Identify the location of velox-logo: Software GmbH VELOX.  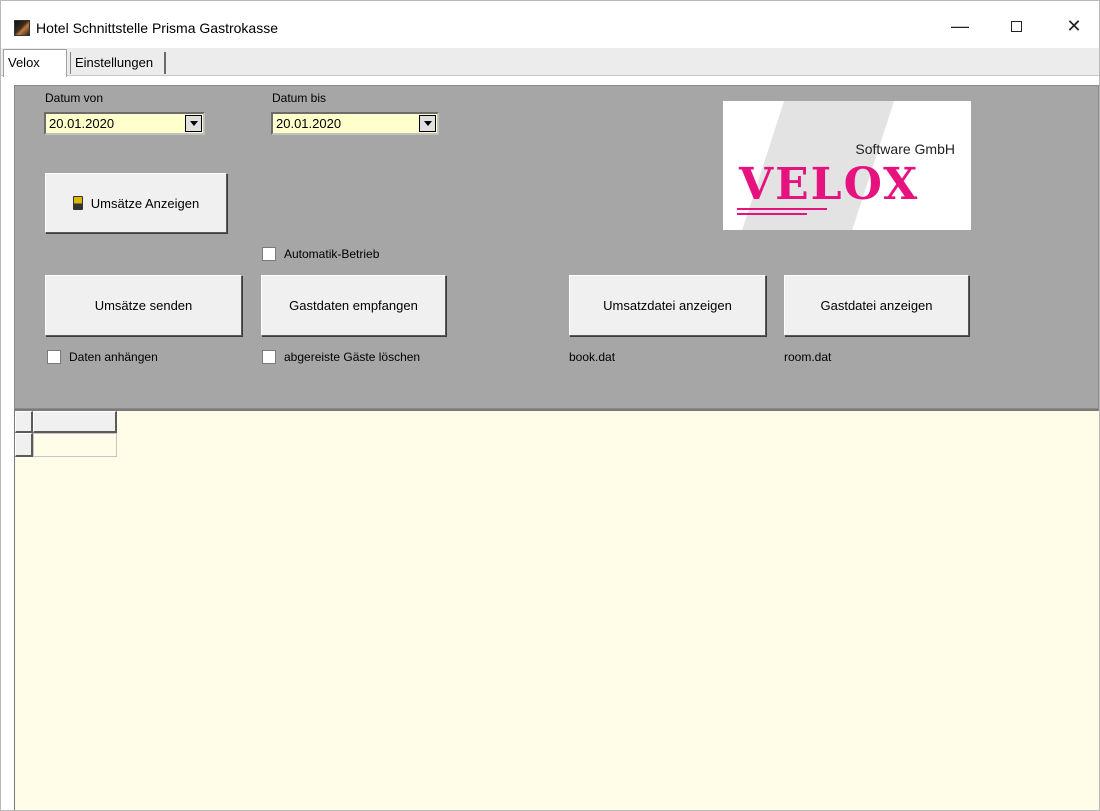
(847, 165).